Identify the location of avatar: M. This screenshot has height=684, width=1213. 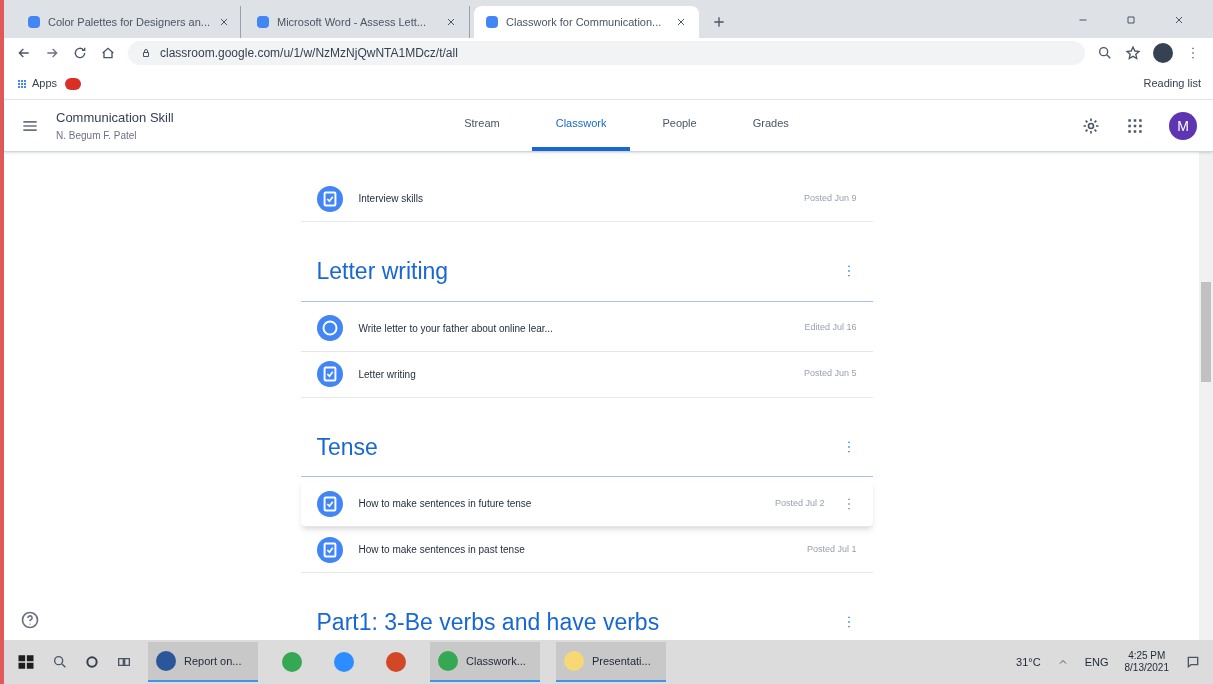
(1183, 125).